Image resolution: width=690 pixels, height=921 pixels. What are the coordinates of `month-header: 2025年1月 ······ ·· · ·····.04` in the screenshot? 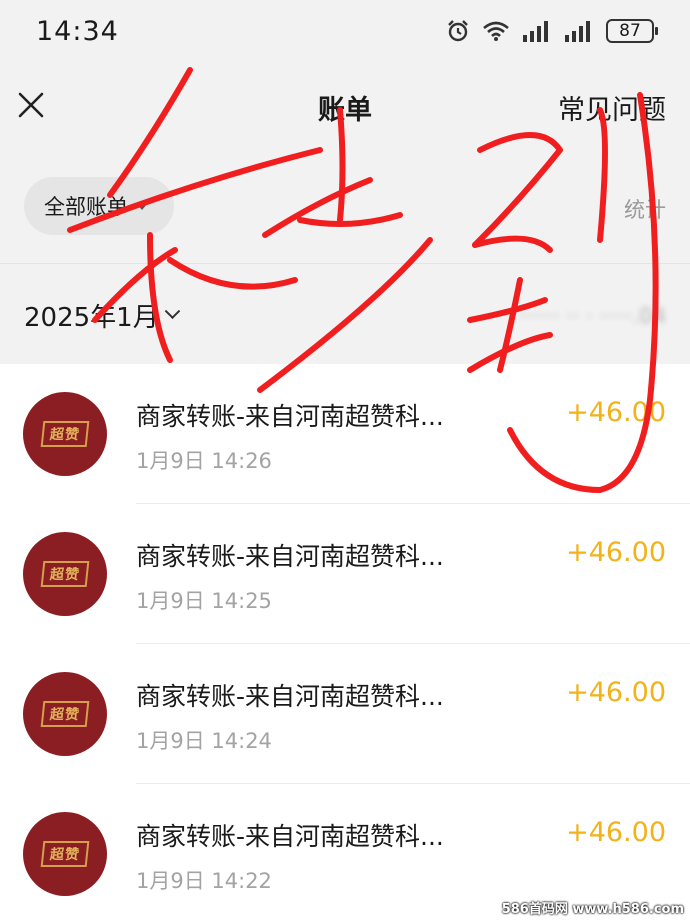 It's located at (345, 314).